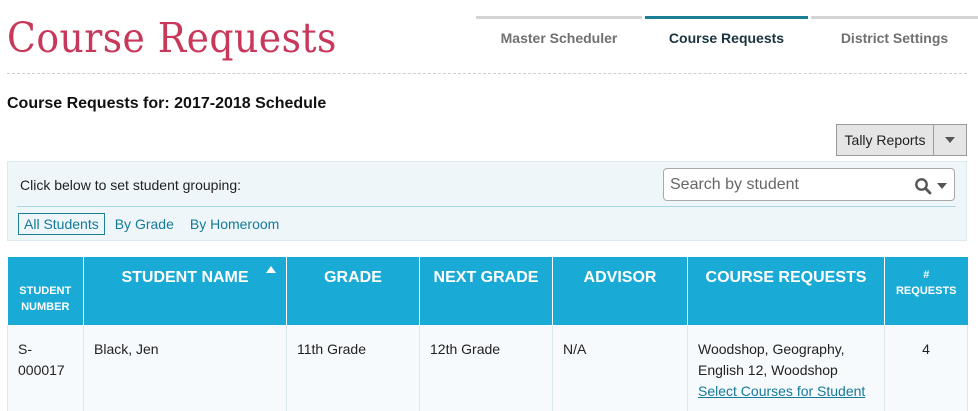 The width and height of the screenshot is (978, 411). Describe the element at coordinates (894, 36) in the screenshot. I see `tab-district-settings: District Settings` at that location.